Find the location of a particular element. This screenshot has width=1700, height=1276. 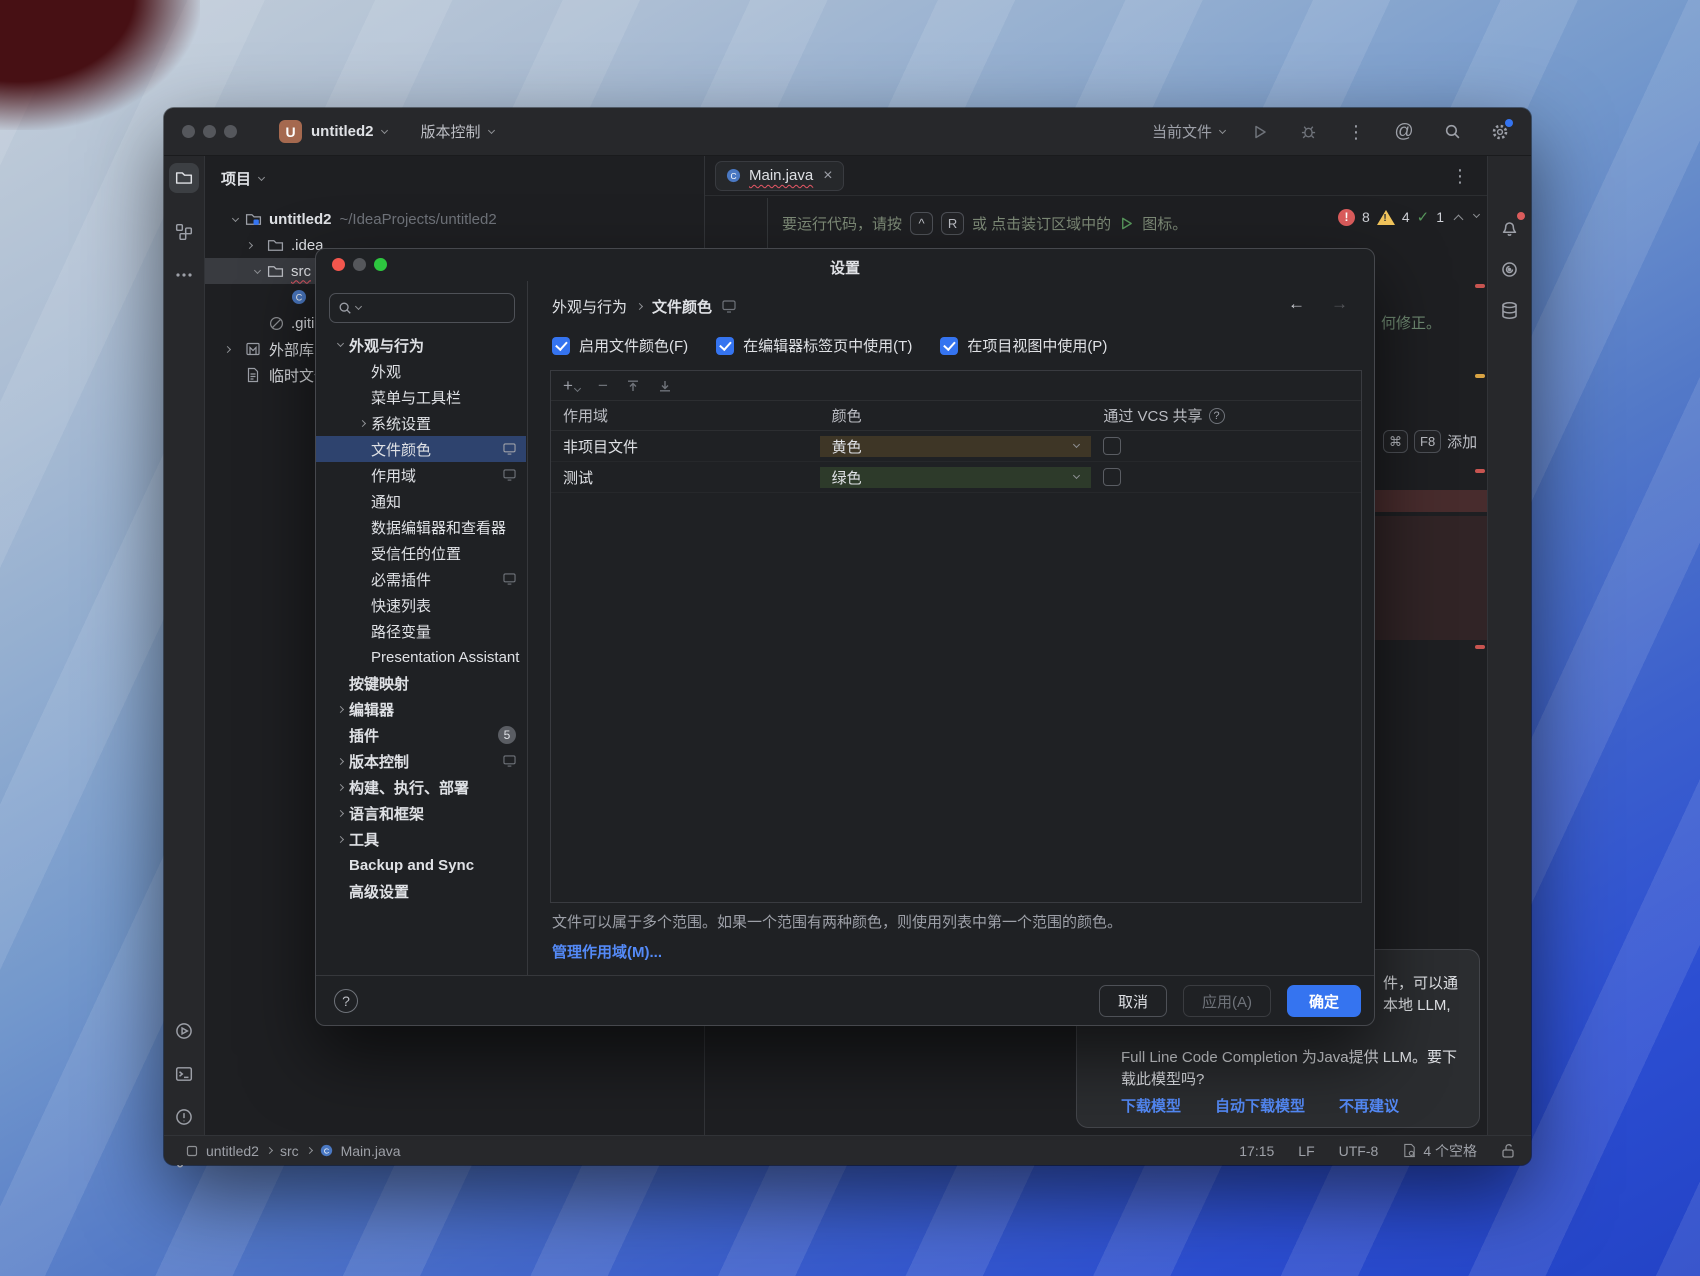

left-tool-strip is located at coordinates (184, 662).